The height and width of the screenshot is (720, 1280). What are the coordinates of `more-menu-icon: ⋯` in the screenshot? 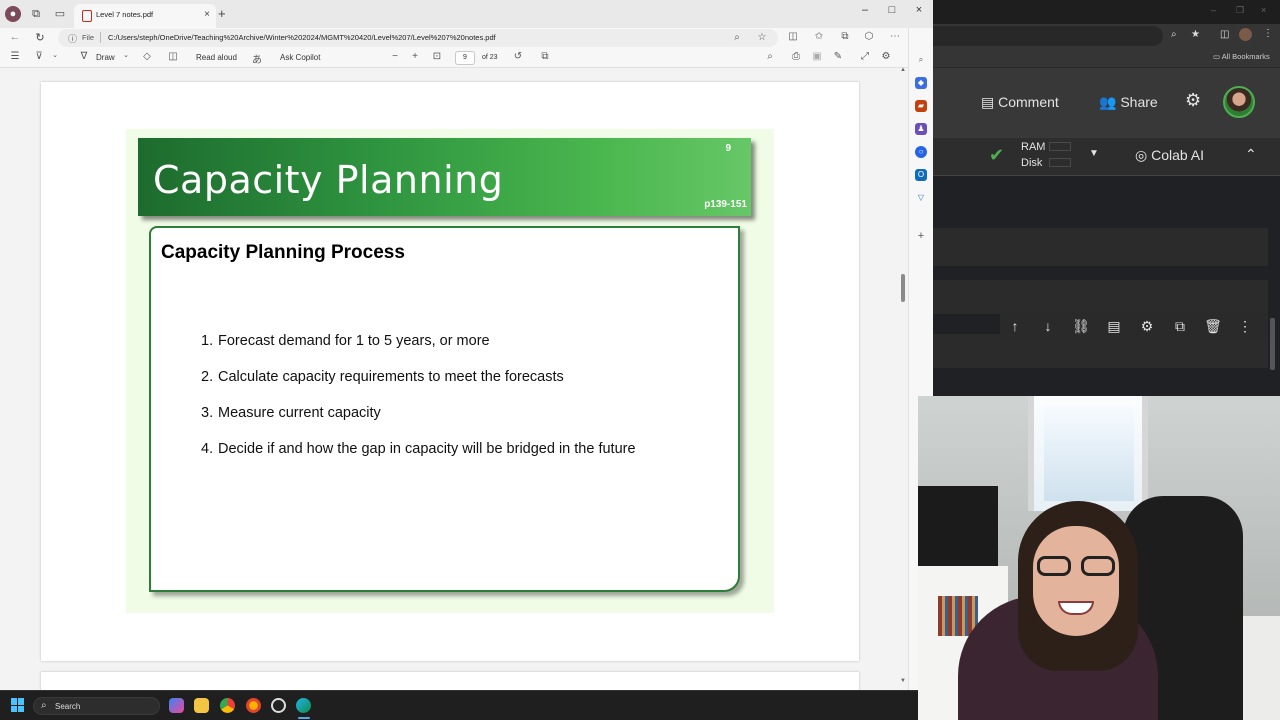 It's located at (895, 36).